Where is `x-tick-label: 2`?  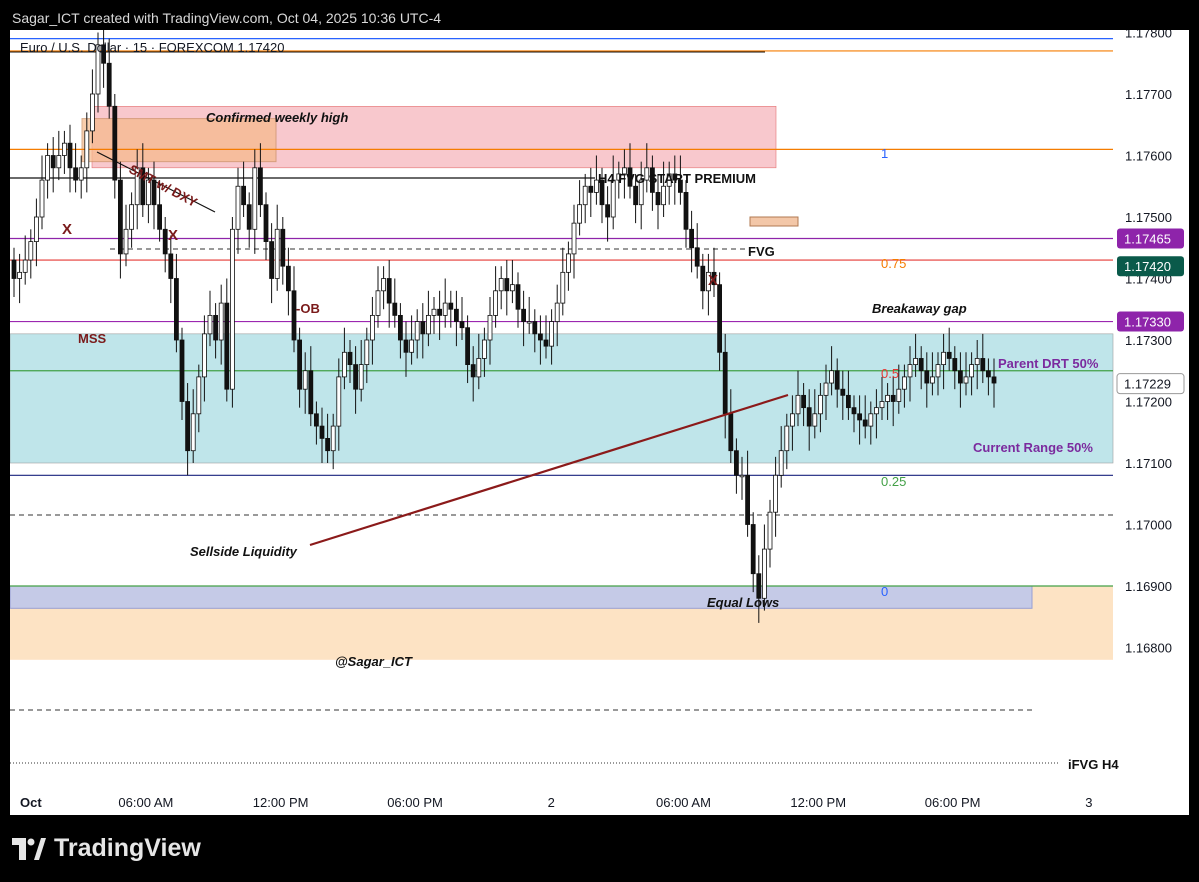 x-tick-label: 2 is located at coordinates (551, 802).